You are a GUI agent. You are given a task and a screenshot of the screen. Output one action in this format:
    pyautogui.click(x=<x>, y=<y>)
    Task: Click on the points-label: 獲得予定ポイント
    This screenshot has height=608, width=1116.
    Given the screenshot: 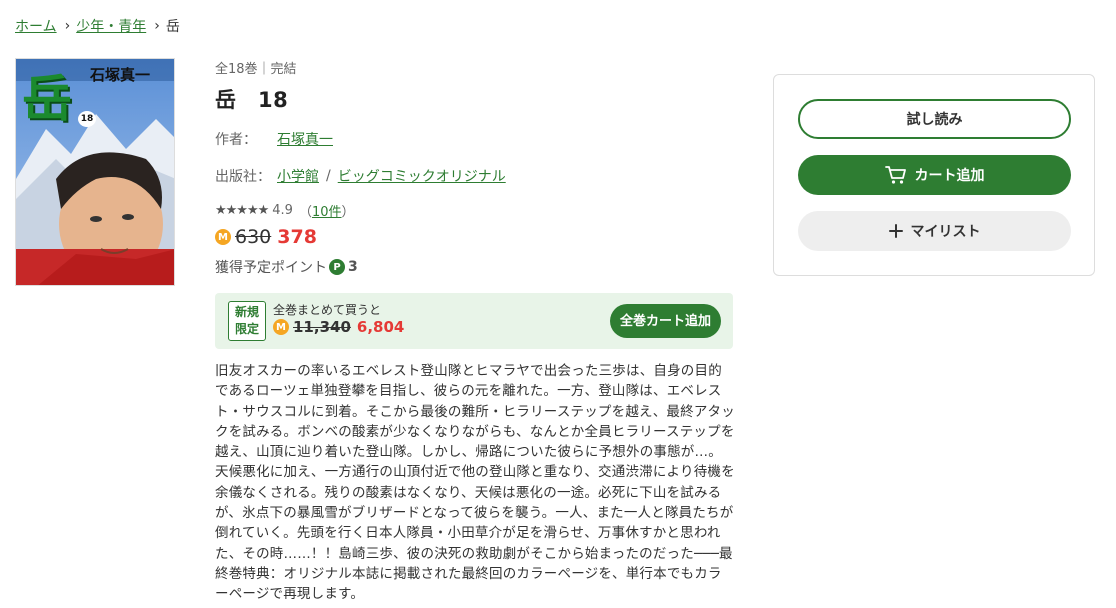 What is the action you would take?
    pyautogui.click(x=271, y=268)
    